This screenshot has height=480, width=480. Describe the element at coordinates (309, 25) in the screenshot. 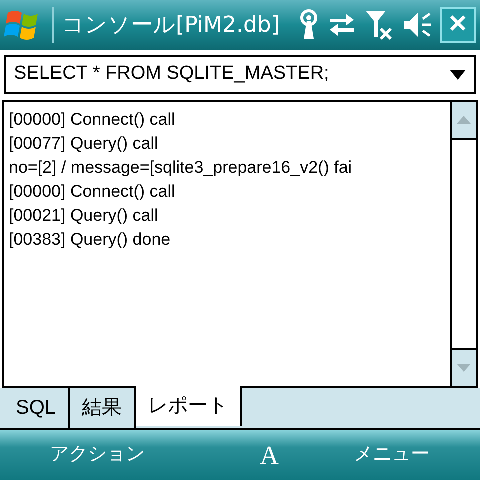

I see `antenna-icon` at that location.